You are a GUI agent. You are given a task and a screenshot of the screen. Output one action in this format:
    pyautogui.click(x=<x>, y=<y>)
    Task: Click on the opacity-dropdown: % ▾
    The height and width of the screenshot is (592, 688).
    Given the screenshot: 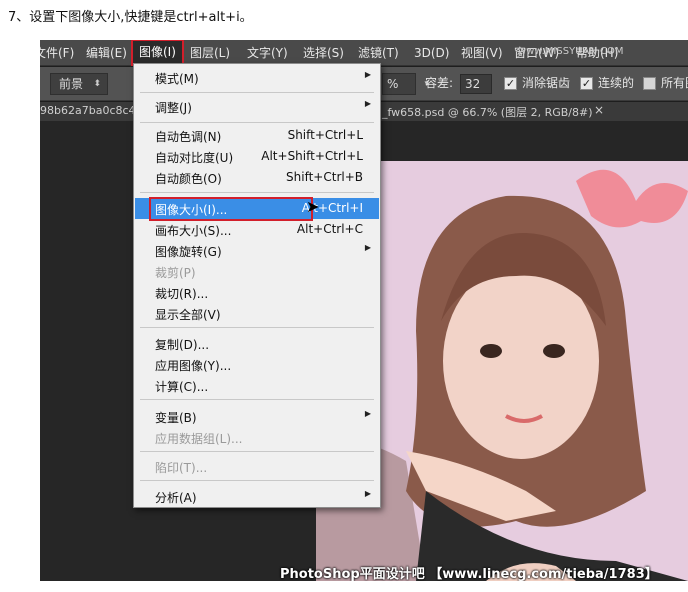 What is the action you would take?
    pyautogui.click(x=405, y=84)
    